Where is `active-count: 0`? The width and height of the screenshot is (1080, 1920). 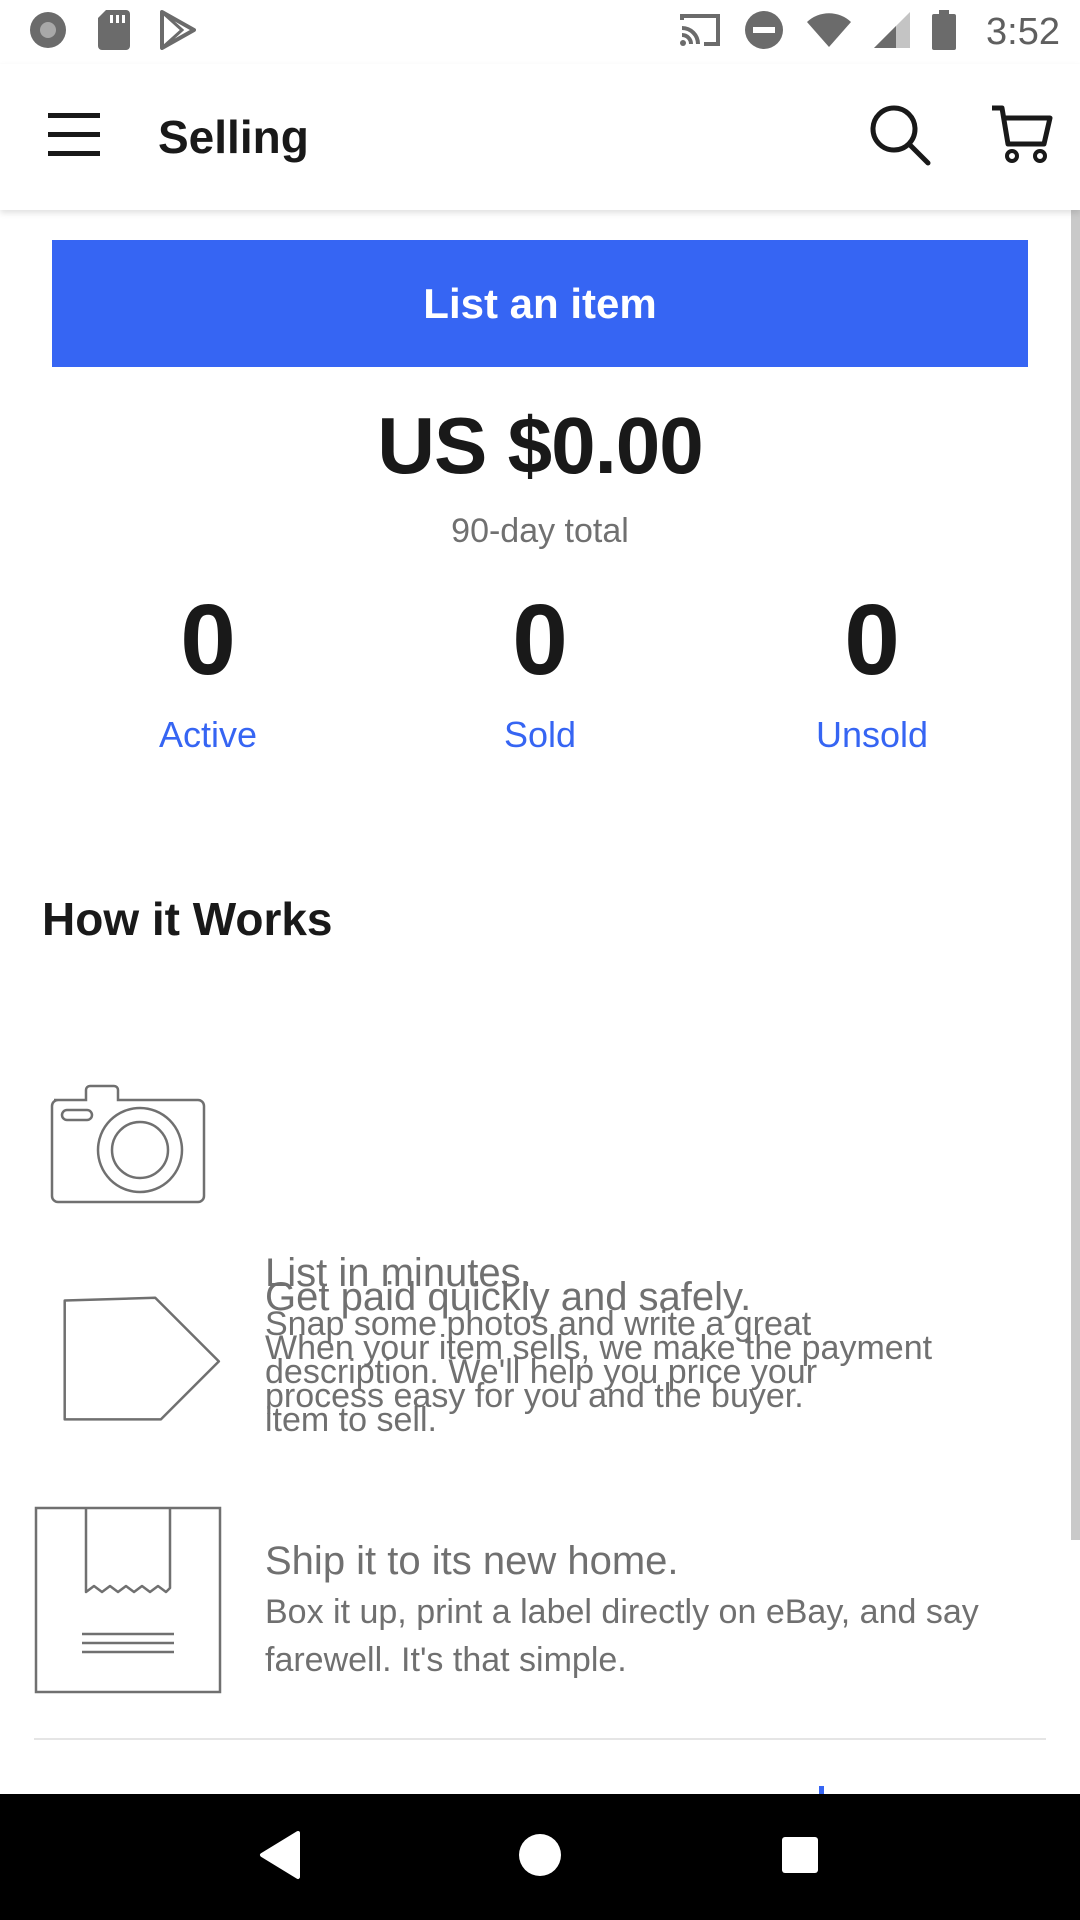
active-count: 0 is located at coordinates (208, 640).